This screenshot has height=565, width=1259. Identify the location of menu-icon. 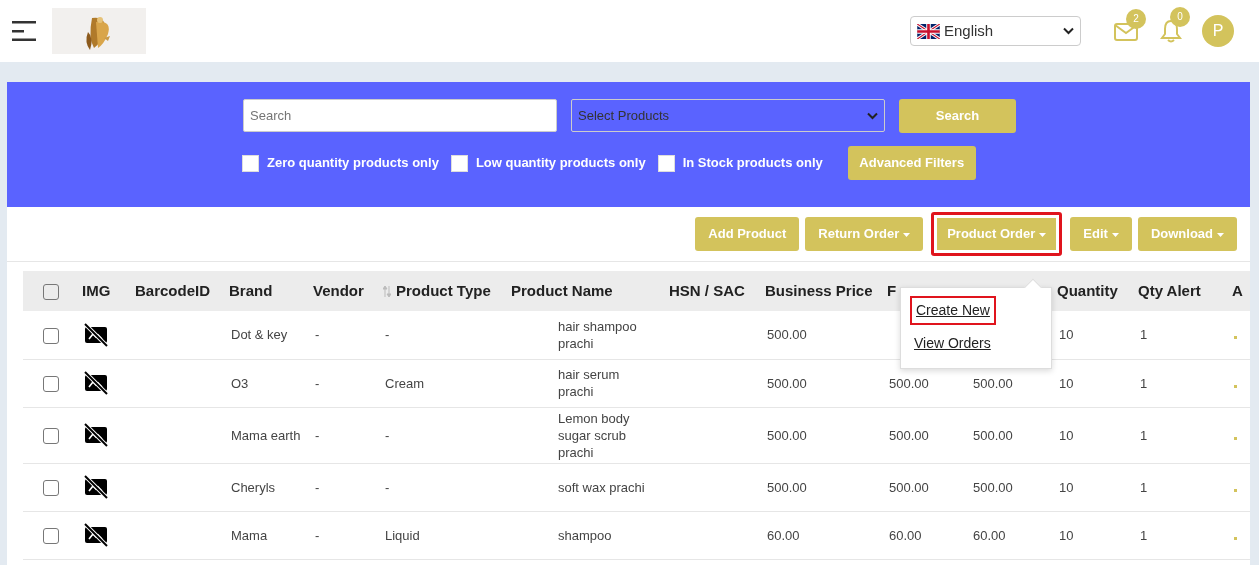
(24, 31).